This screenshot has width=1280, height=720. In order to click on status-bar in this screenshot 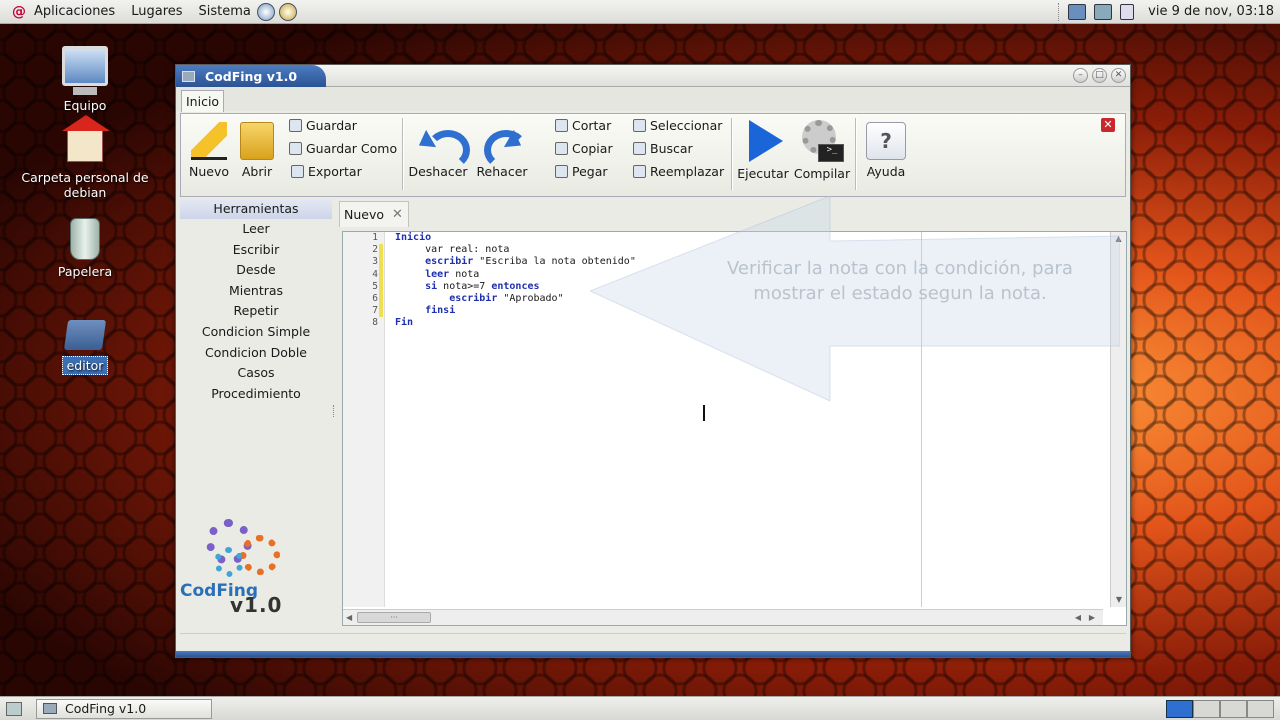, I will do `click(653, 643)`.